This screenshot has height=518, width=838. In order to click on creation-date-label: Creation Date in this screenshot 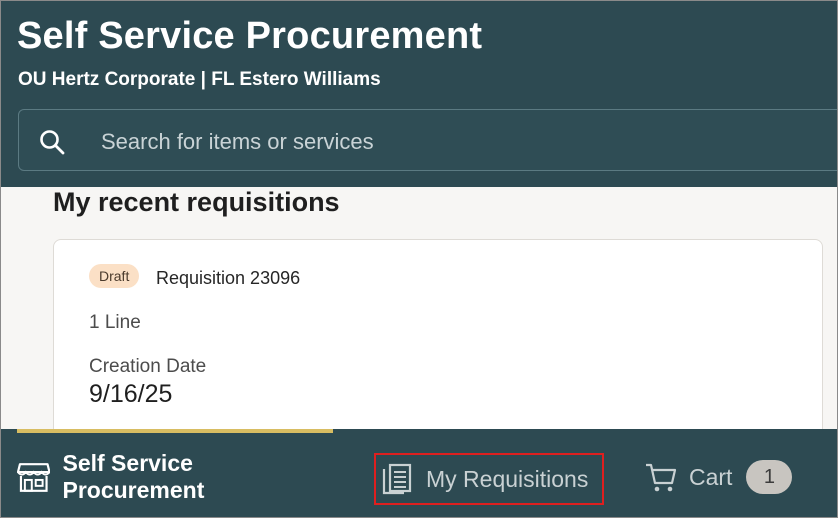, I will do `click(148, 366)`.